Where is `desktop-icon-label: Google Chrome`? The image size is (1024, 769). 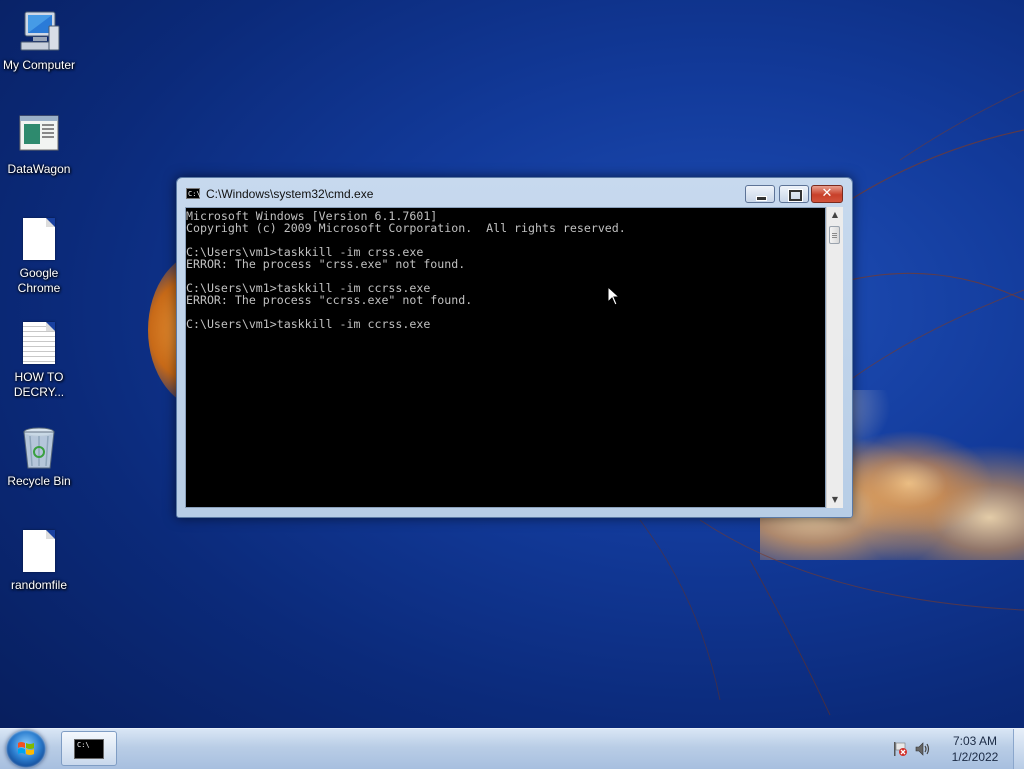
desktop-icon-label: Google Chrome is located at coordinates (39, 280).